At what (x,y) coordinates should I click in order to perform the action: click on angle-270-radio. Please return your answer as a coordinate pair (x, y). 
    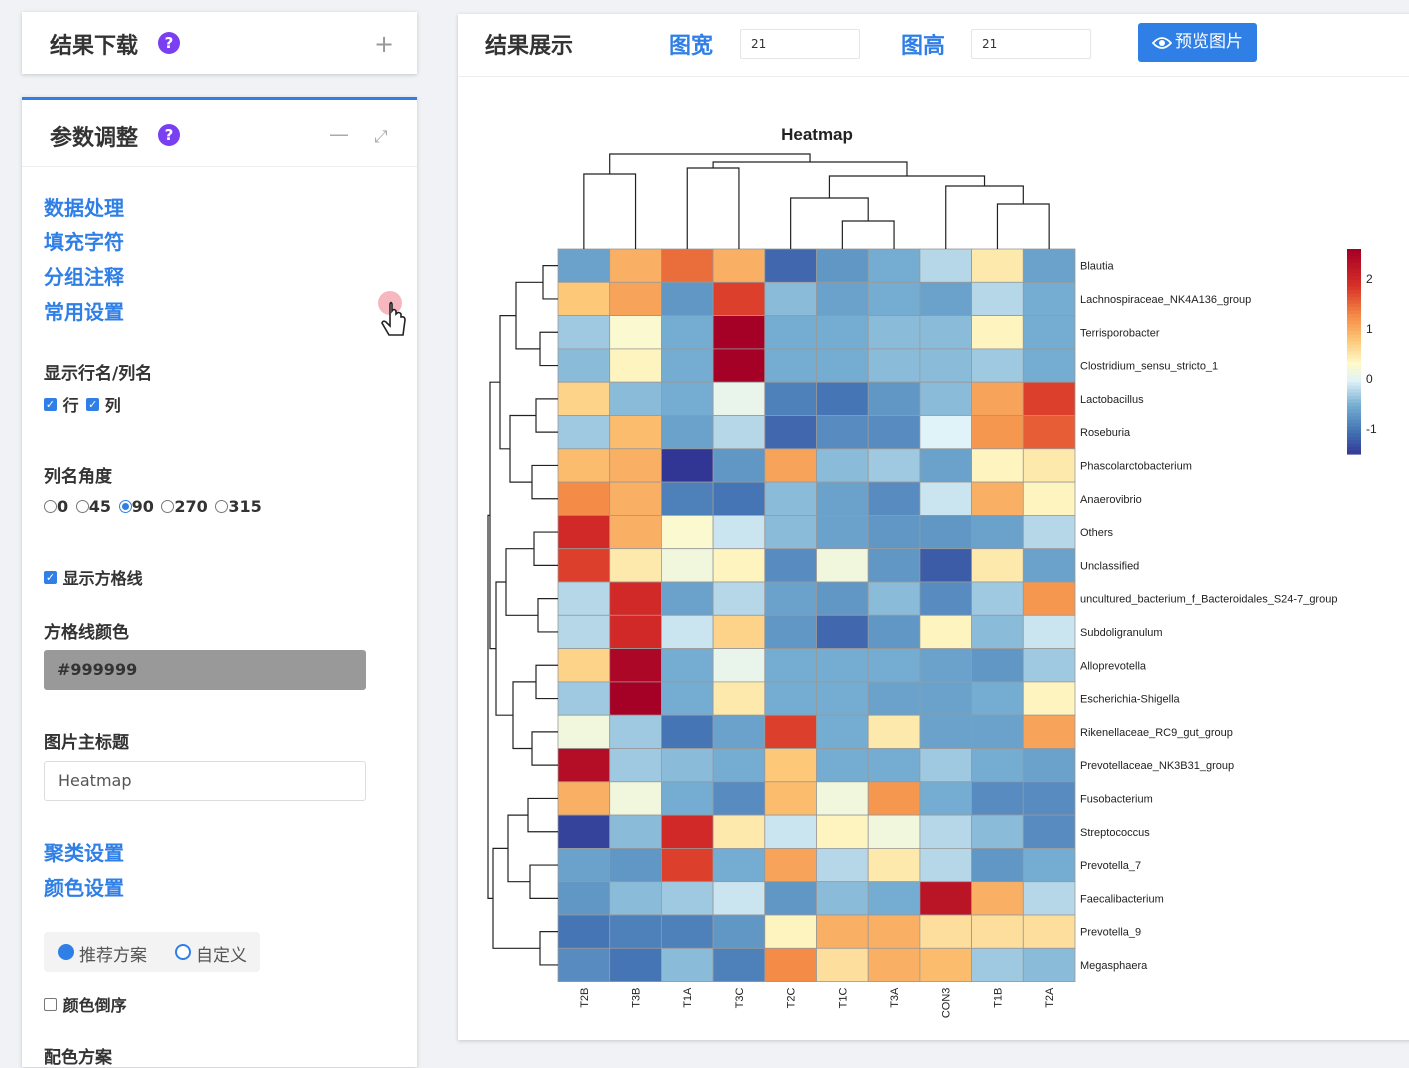
    Looking at the image, I should click on (168, 506).